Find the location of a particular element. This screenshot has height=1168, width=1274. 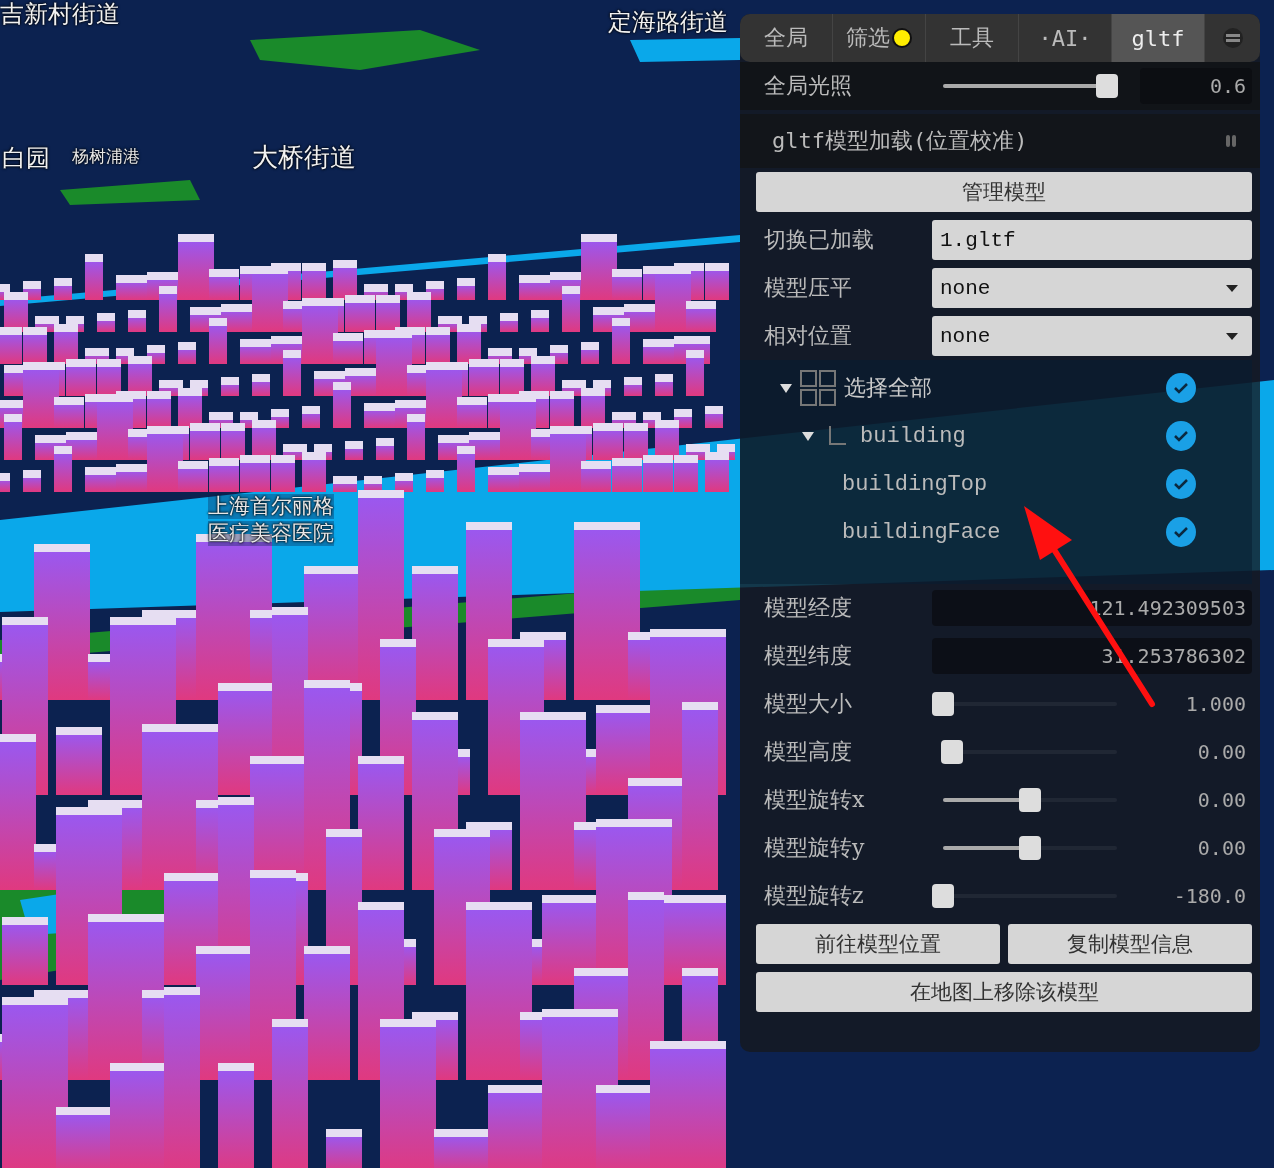

control-label: 模型旋转x is located at coordinates (815, 800).